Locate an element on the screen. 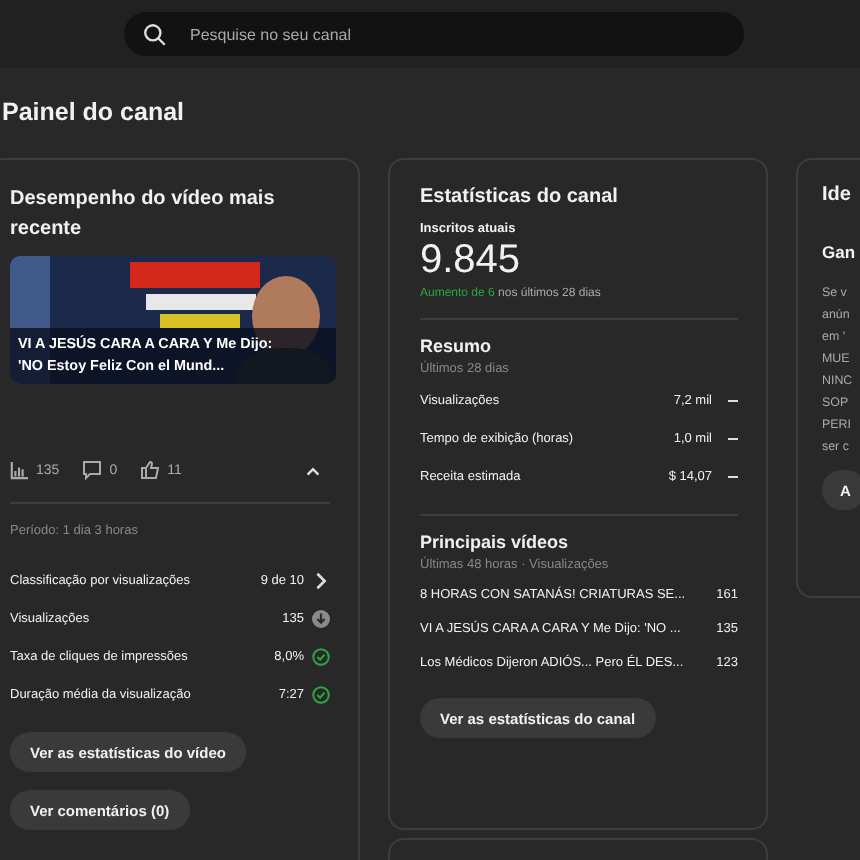 The width and height of the screenshot is (860, 860). search-bar: Pesquise no seu canal is located at coordinates (434, 34).